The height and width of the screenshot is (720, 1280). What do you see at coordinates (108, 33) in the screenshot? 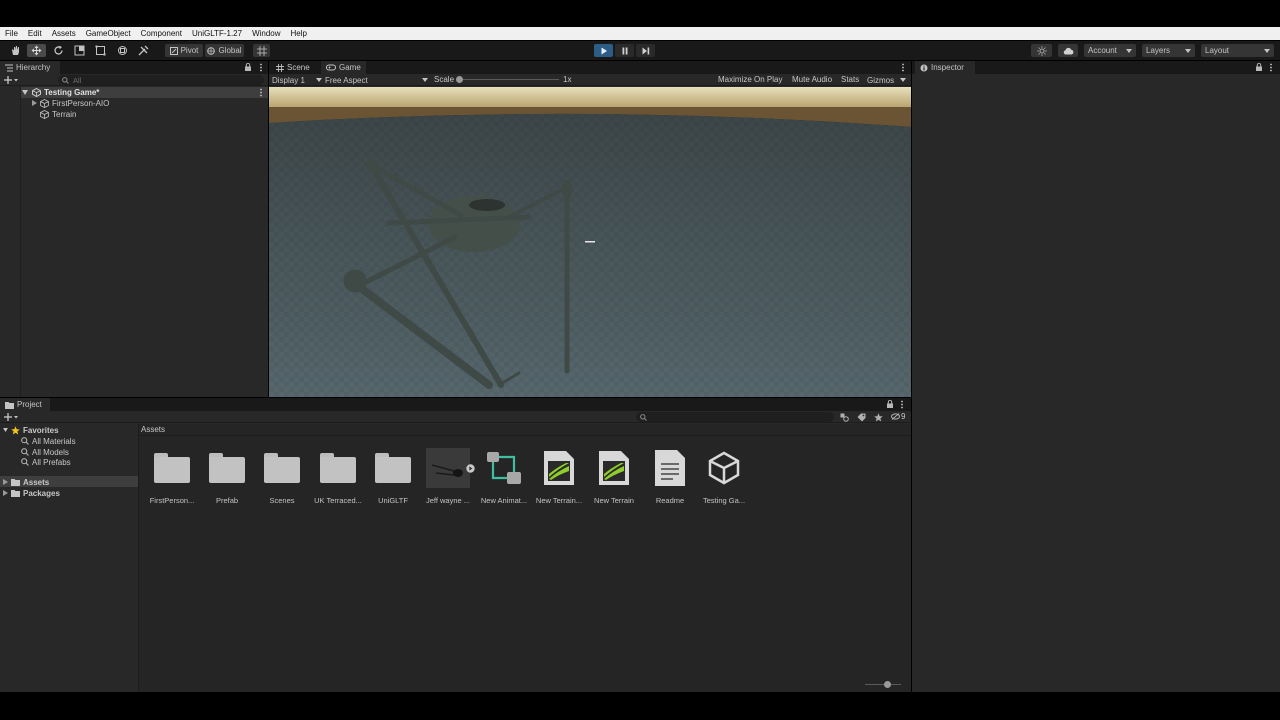
I see `menu-gameobject: GameObject` at bounding box center [108, 33].